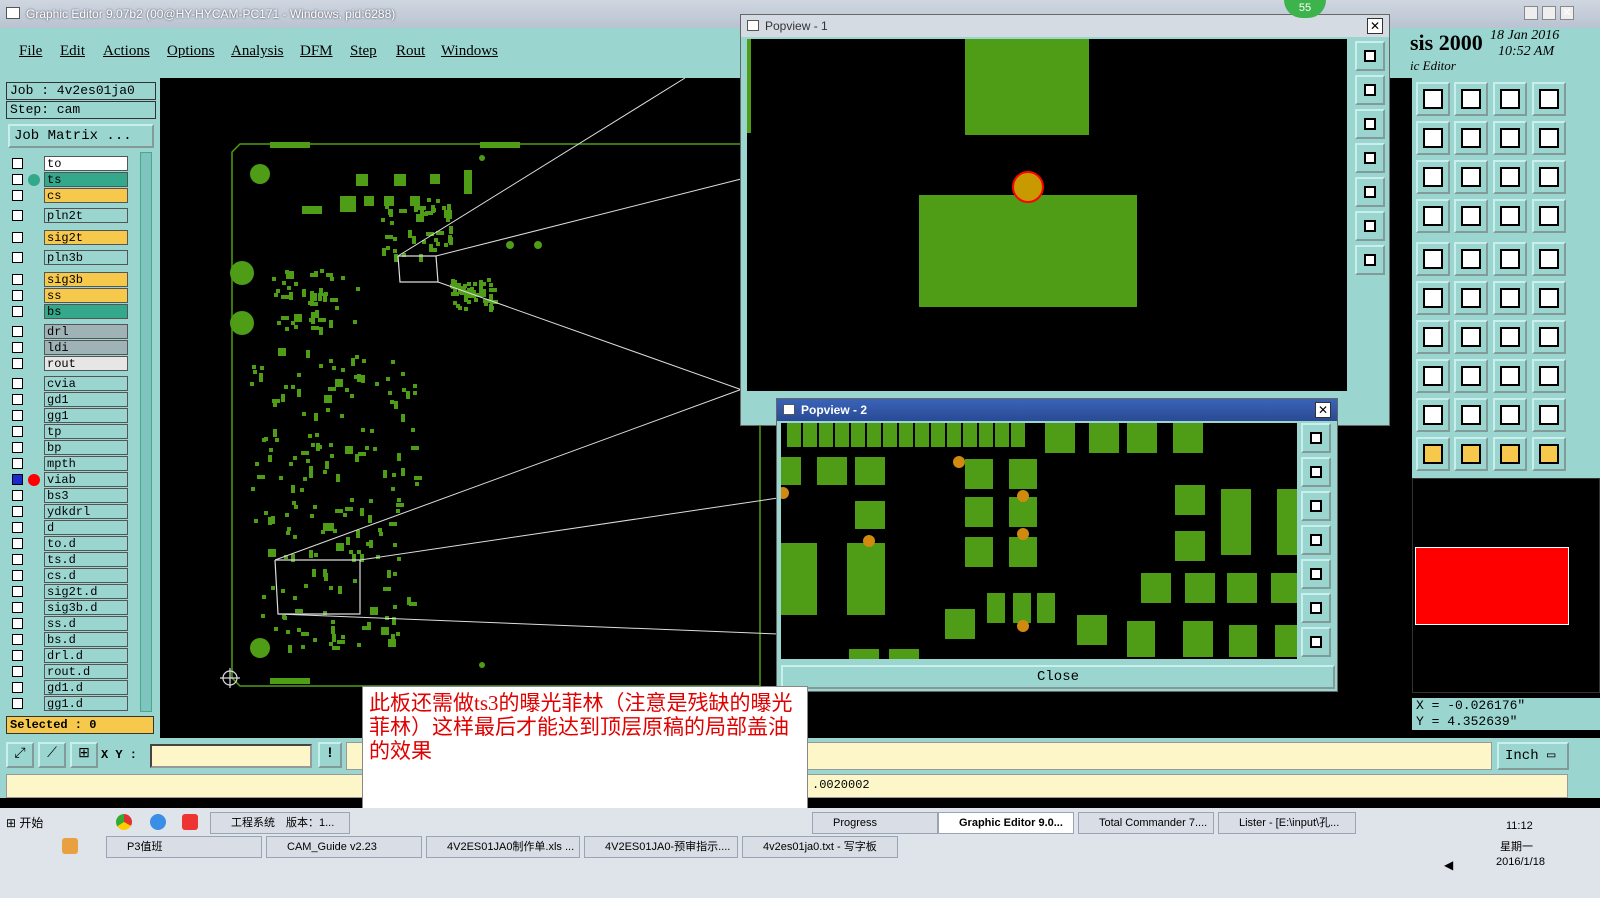 This screenshot has height=898, width=1600. I want to click on layer-row-mpth: mpth, so click(69, 463).